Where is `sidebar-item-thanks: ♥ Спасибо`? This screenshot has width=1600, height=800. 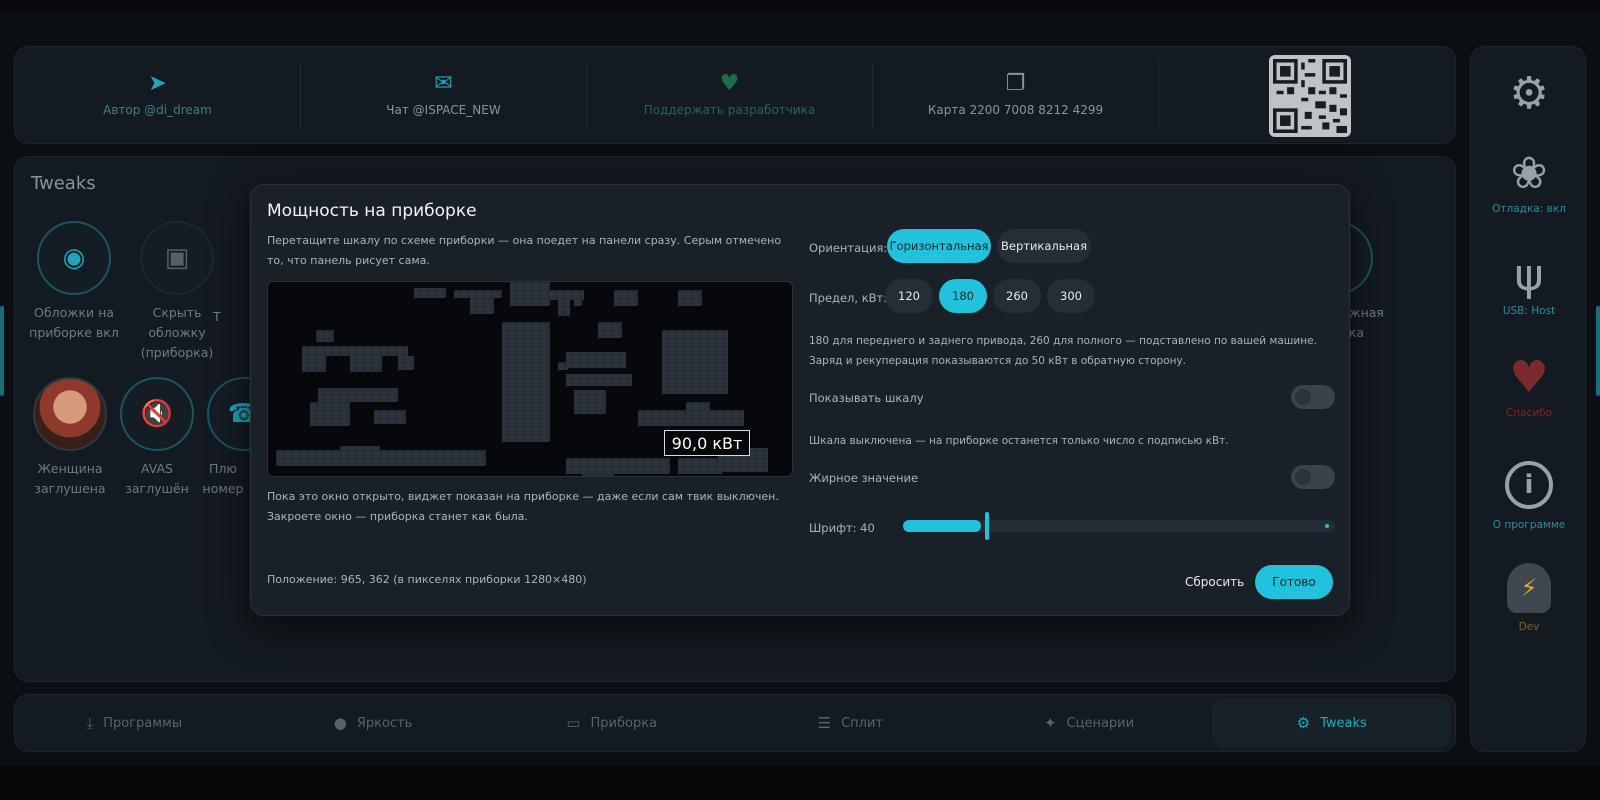 sidebar-item-thanks: ♥ Спасибо is located at coordinates (1529, 386).